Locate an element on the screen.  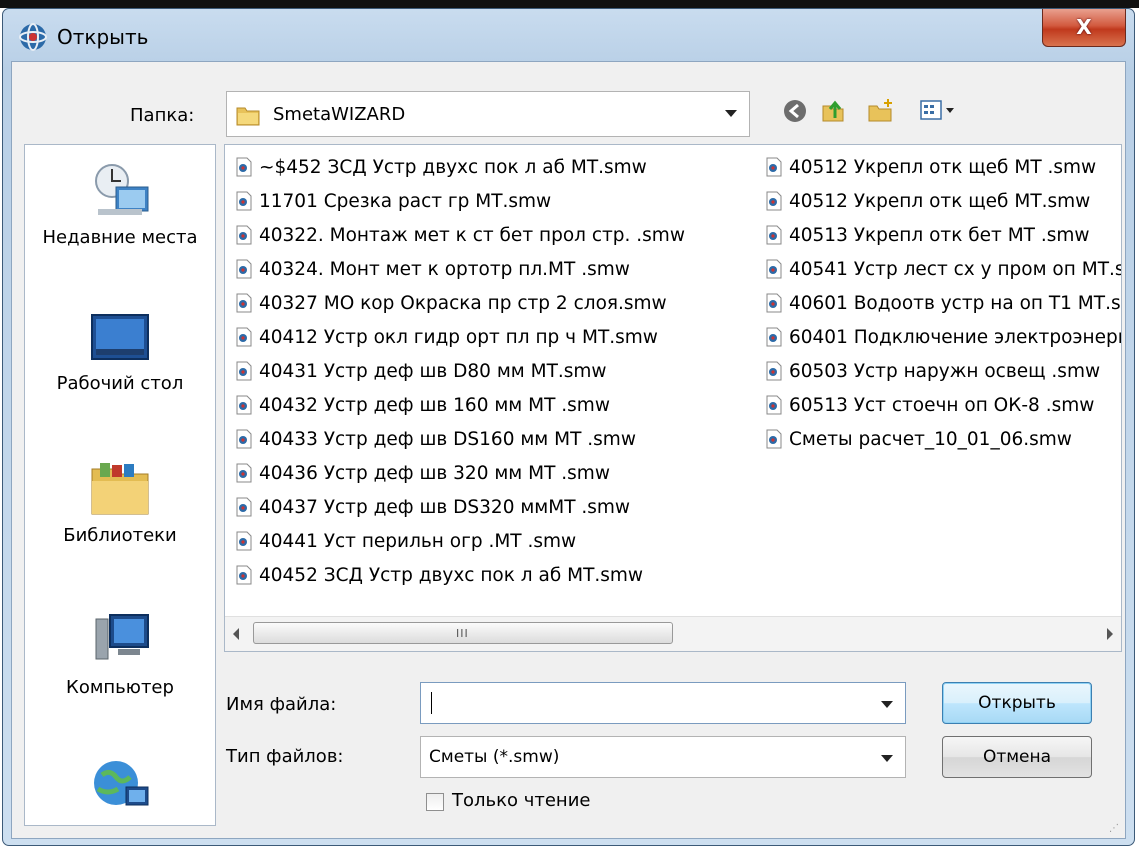
list-item: 40513 Укрепл отк бет МТ .smw is located at coordinates (943, 236).